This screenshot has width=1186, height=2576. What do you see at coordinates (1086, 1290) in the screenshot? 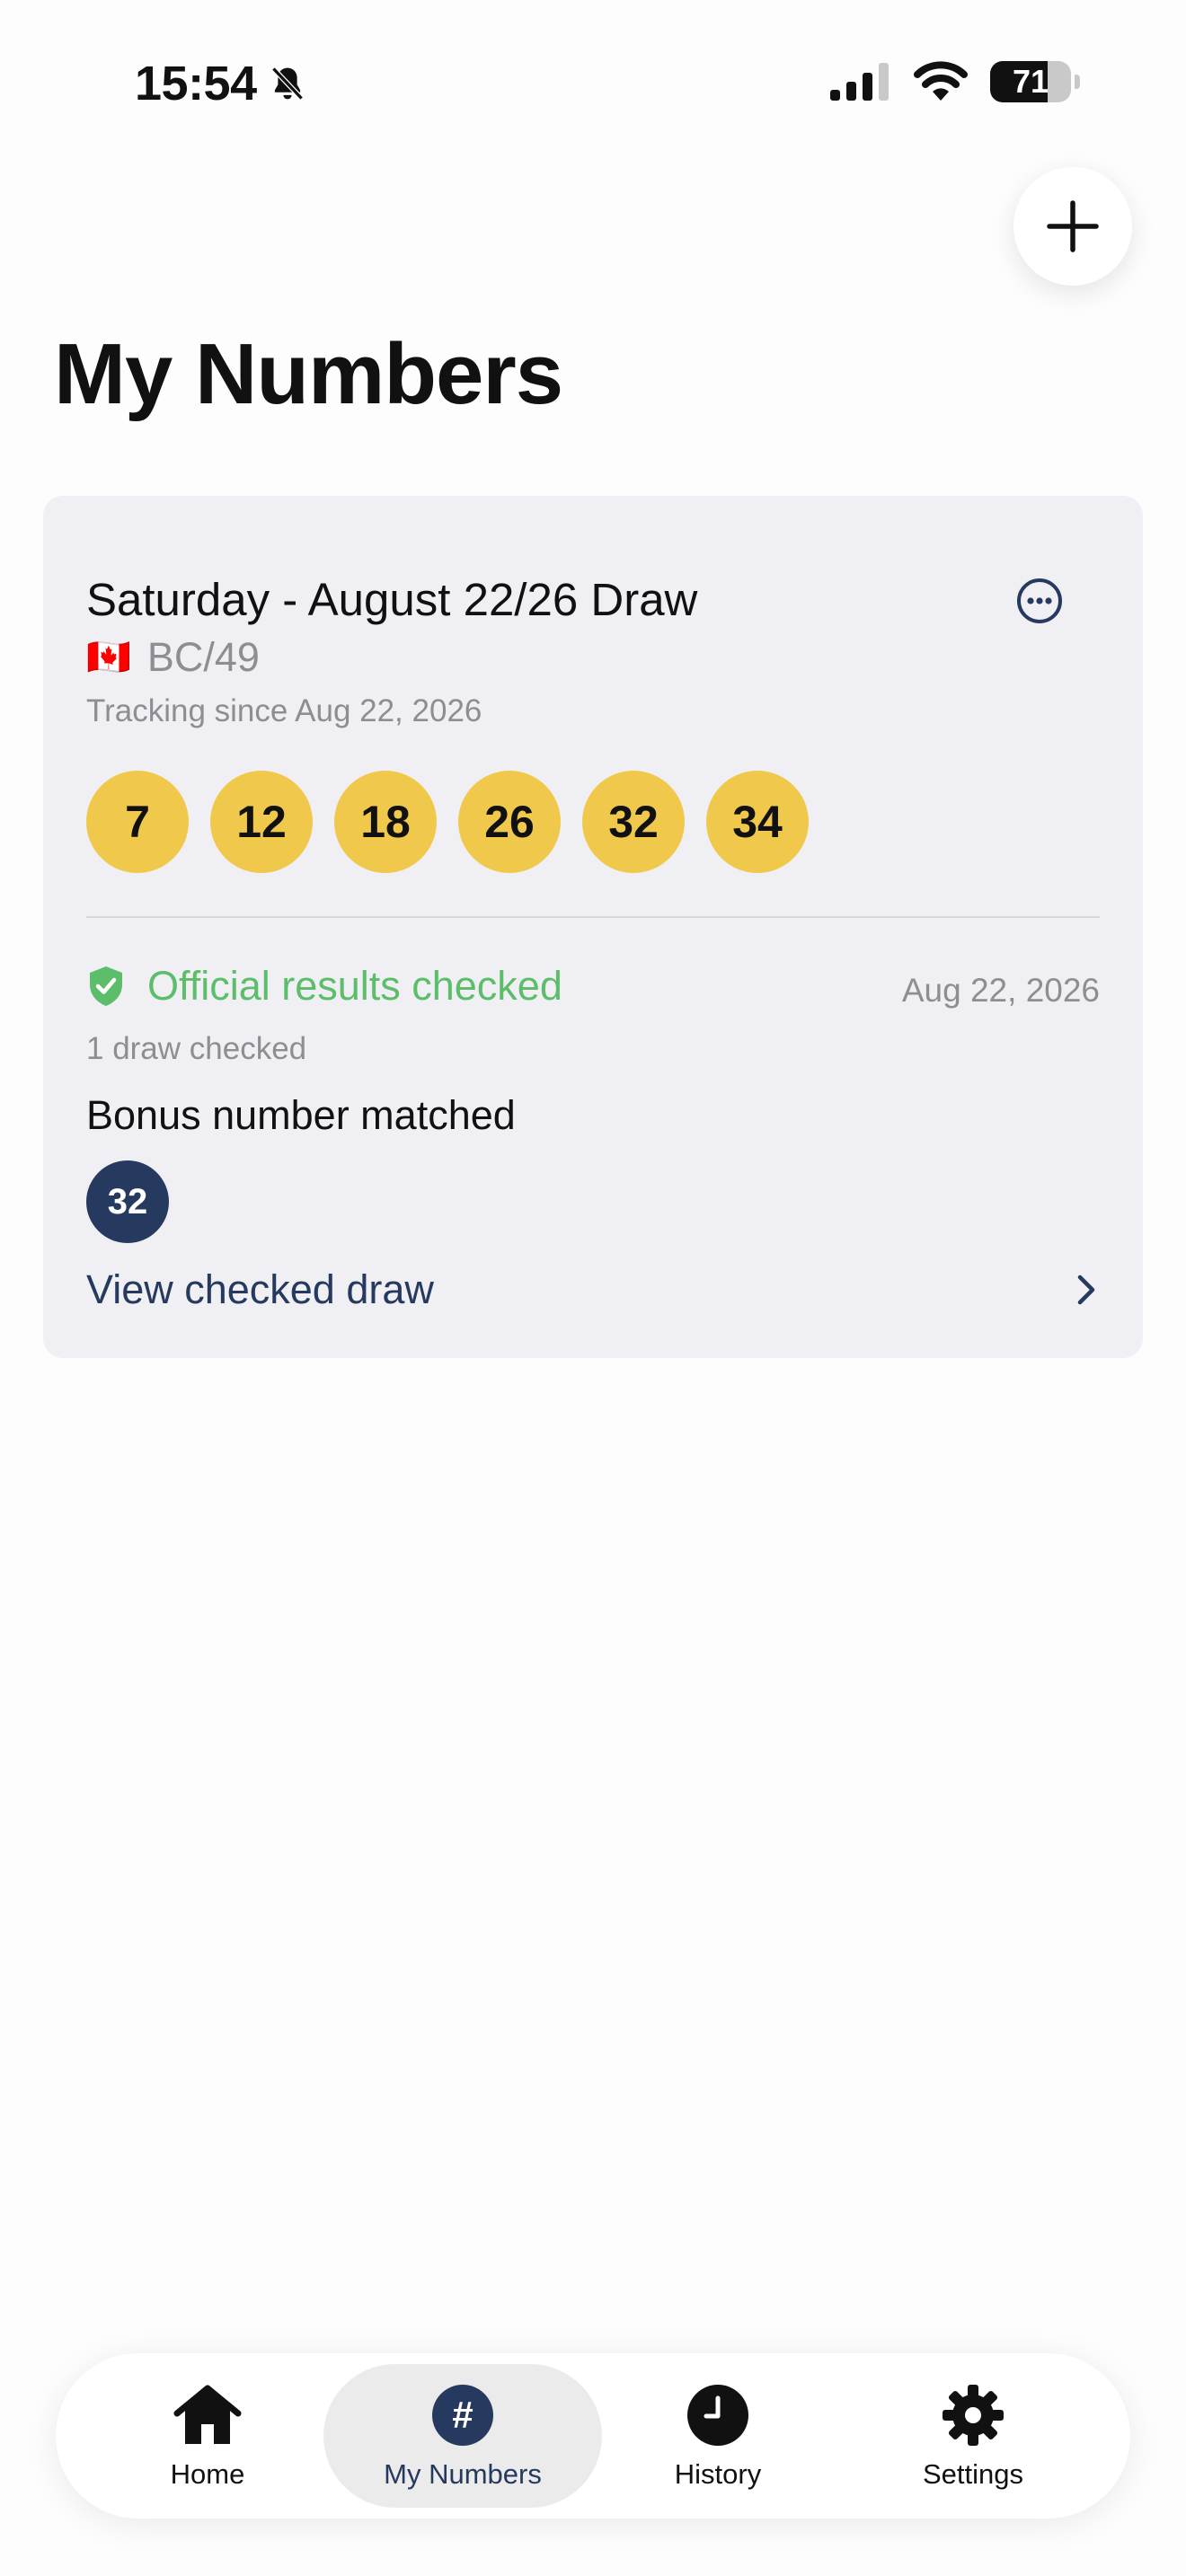
I see `chevron-right-icon` at bounding box center [1086, 1290].